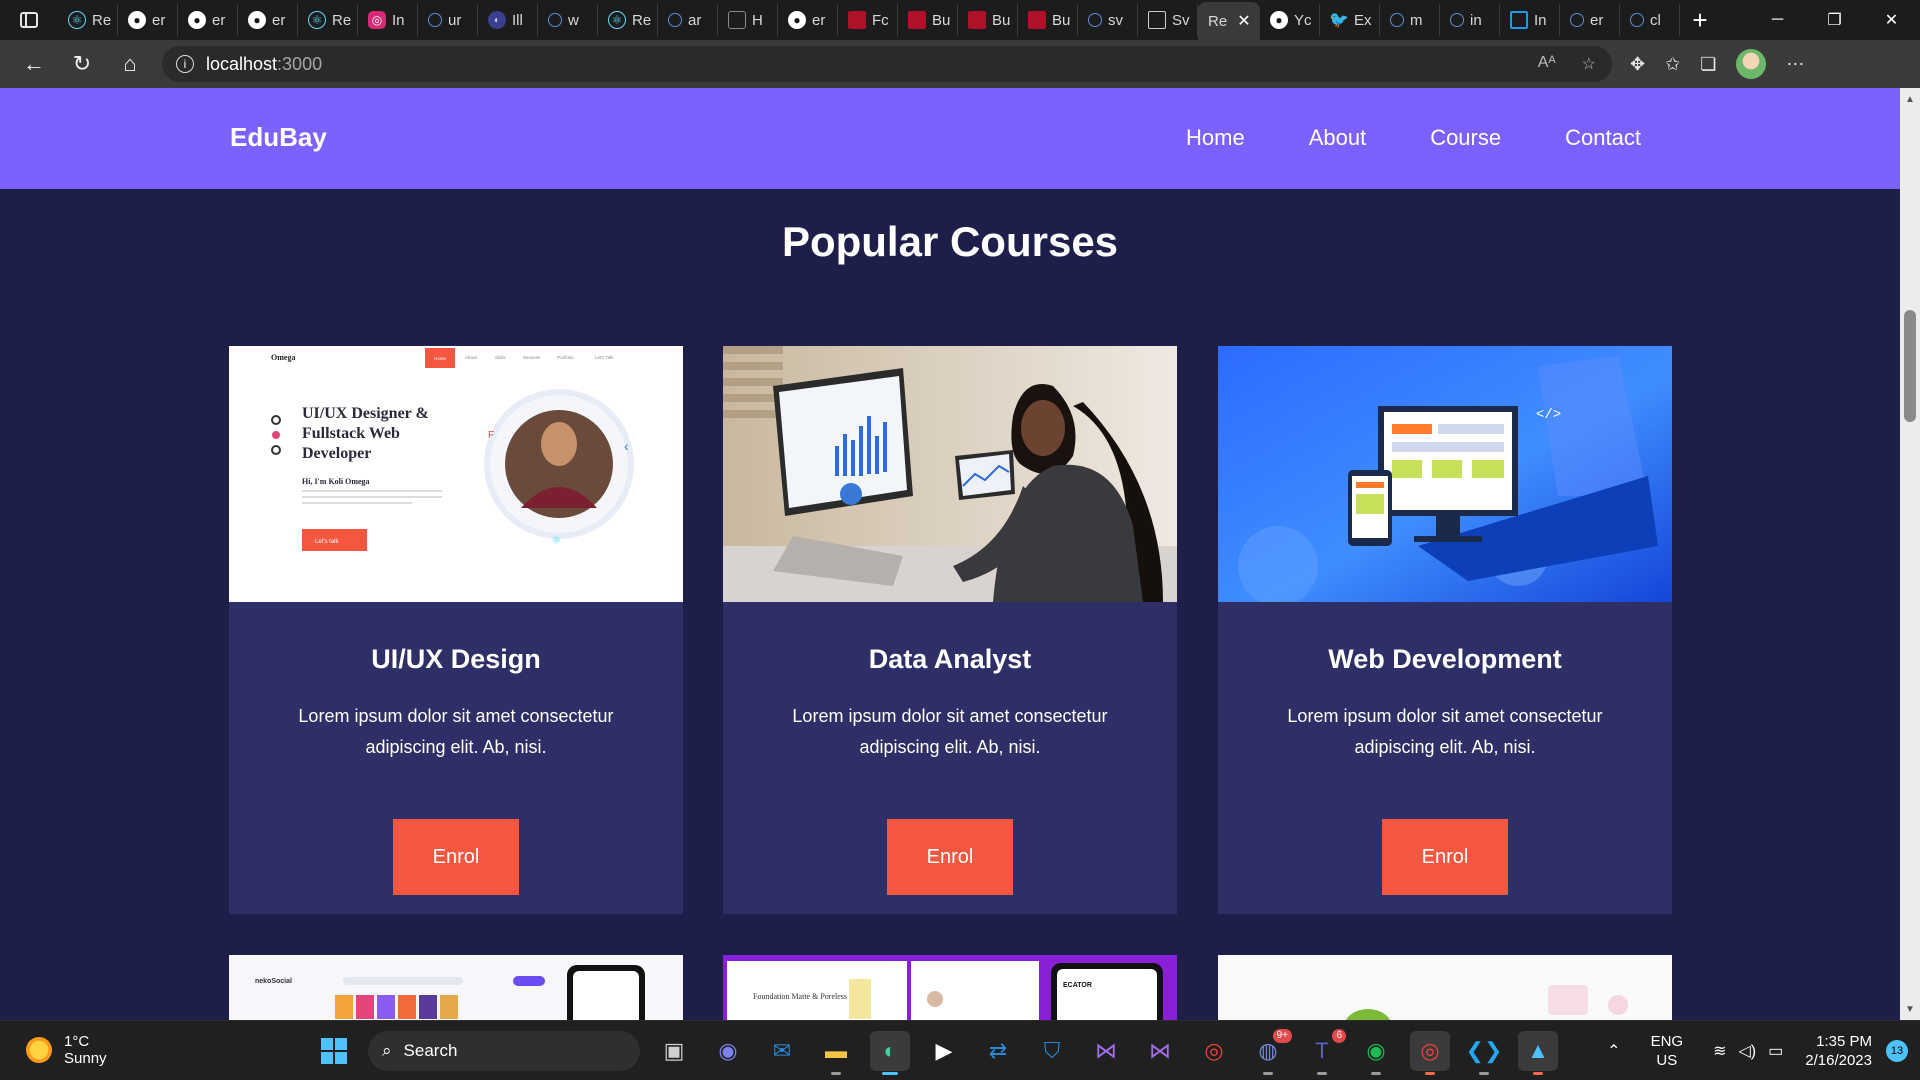  I want to click on discord-icon: ◍ 9+, so click(1270, 1052).